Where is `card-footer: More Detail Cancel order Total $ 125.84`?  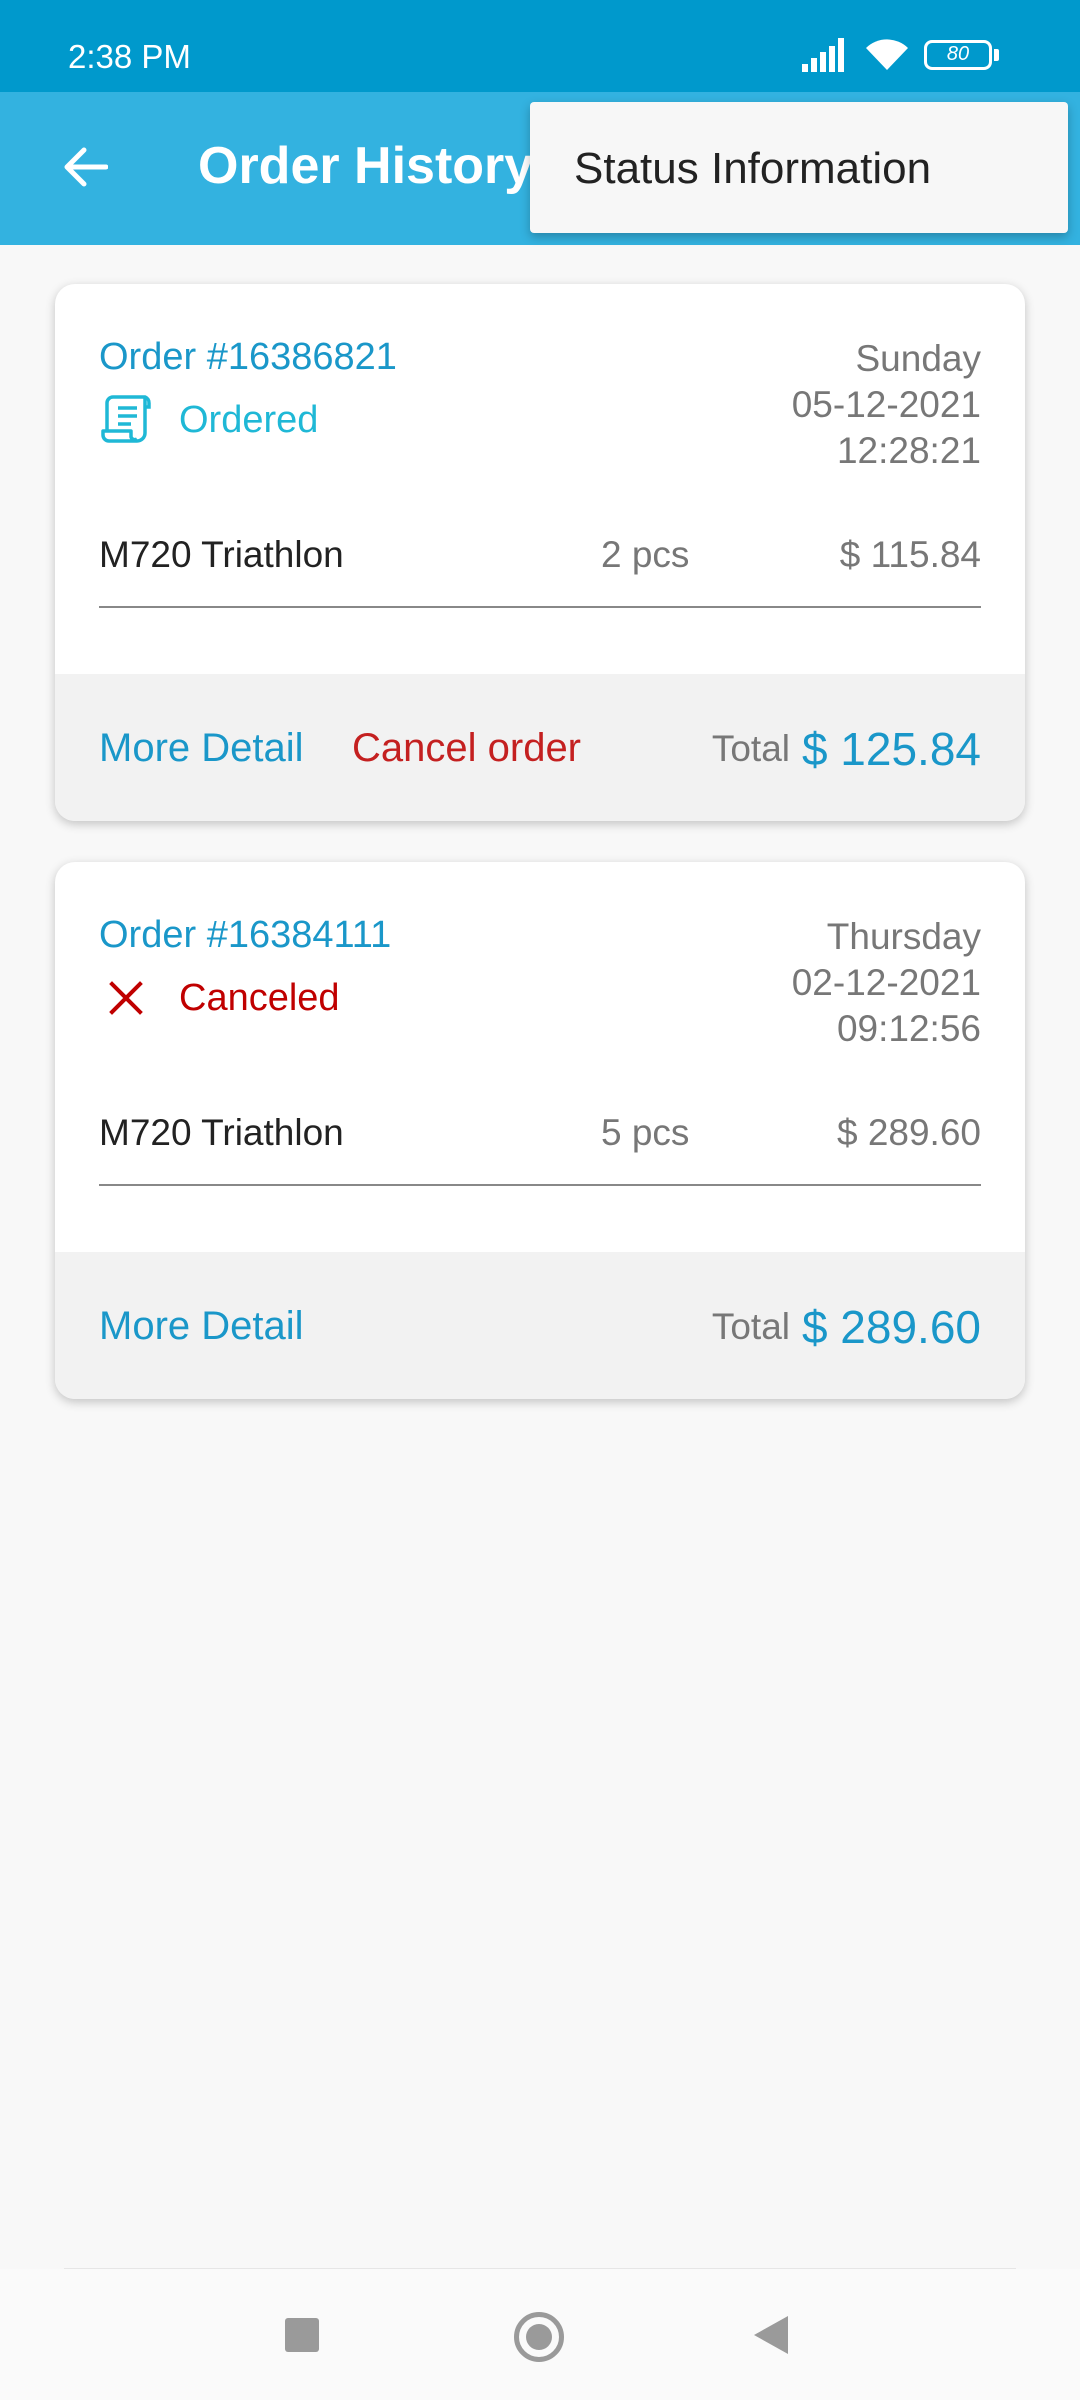 card-footer: More Detail Cancel order Total $ 125.84 is located at coordinates (540, 747).